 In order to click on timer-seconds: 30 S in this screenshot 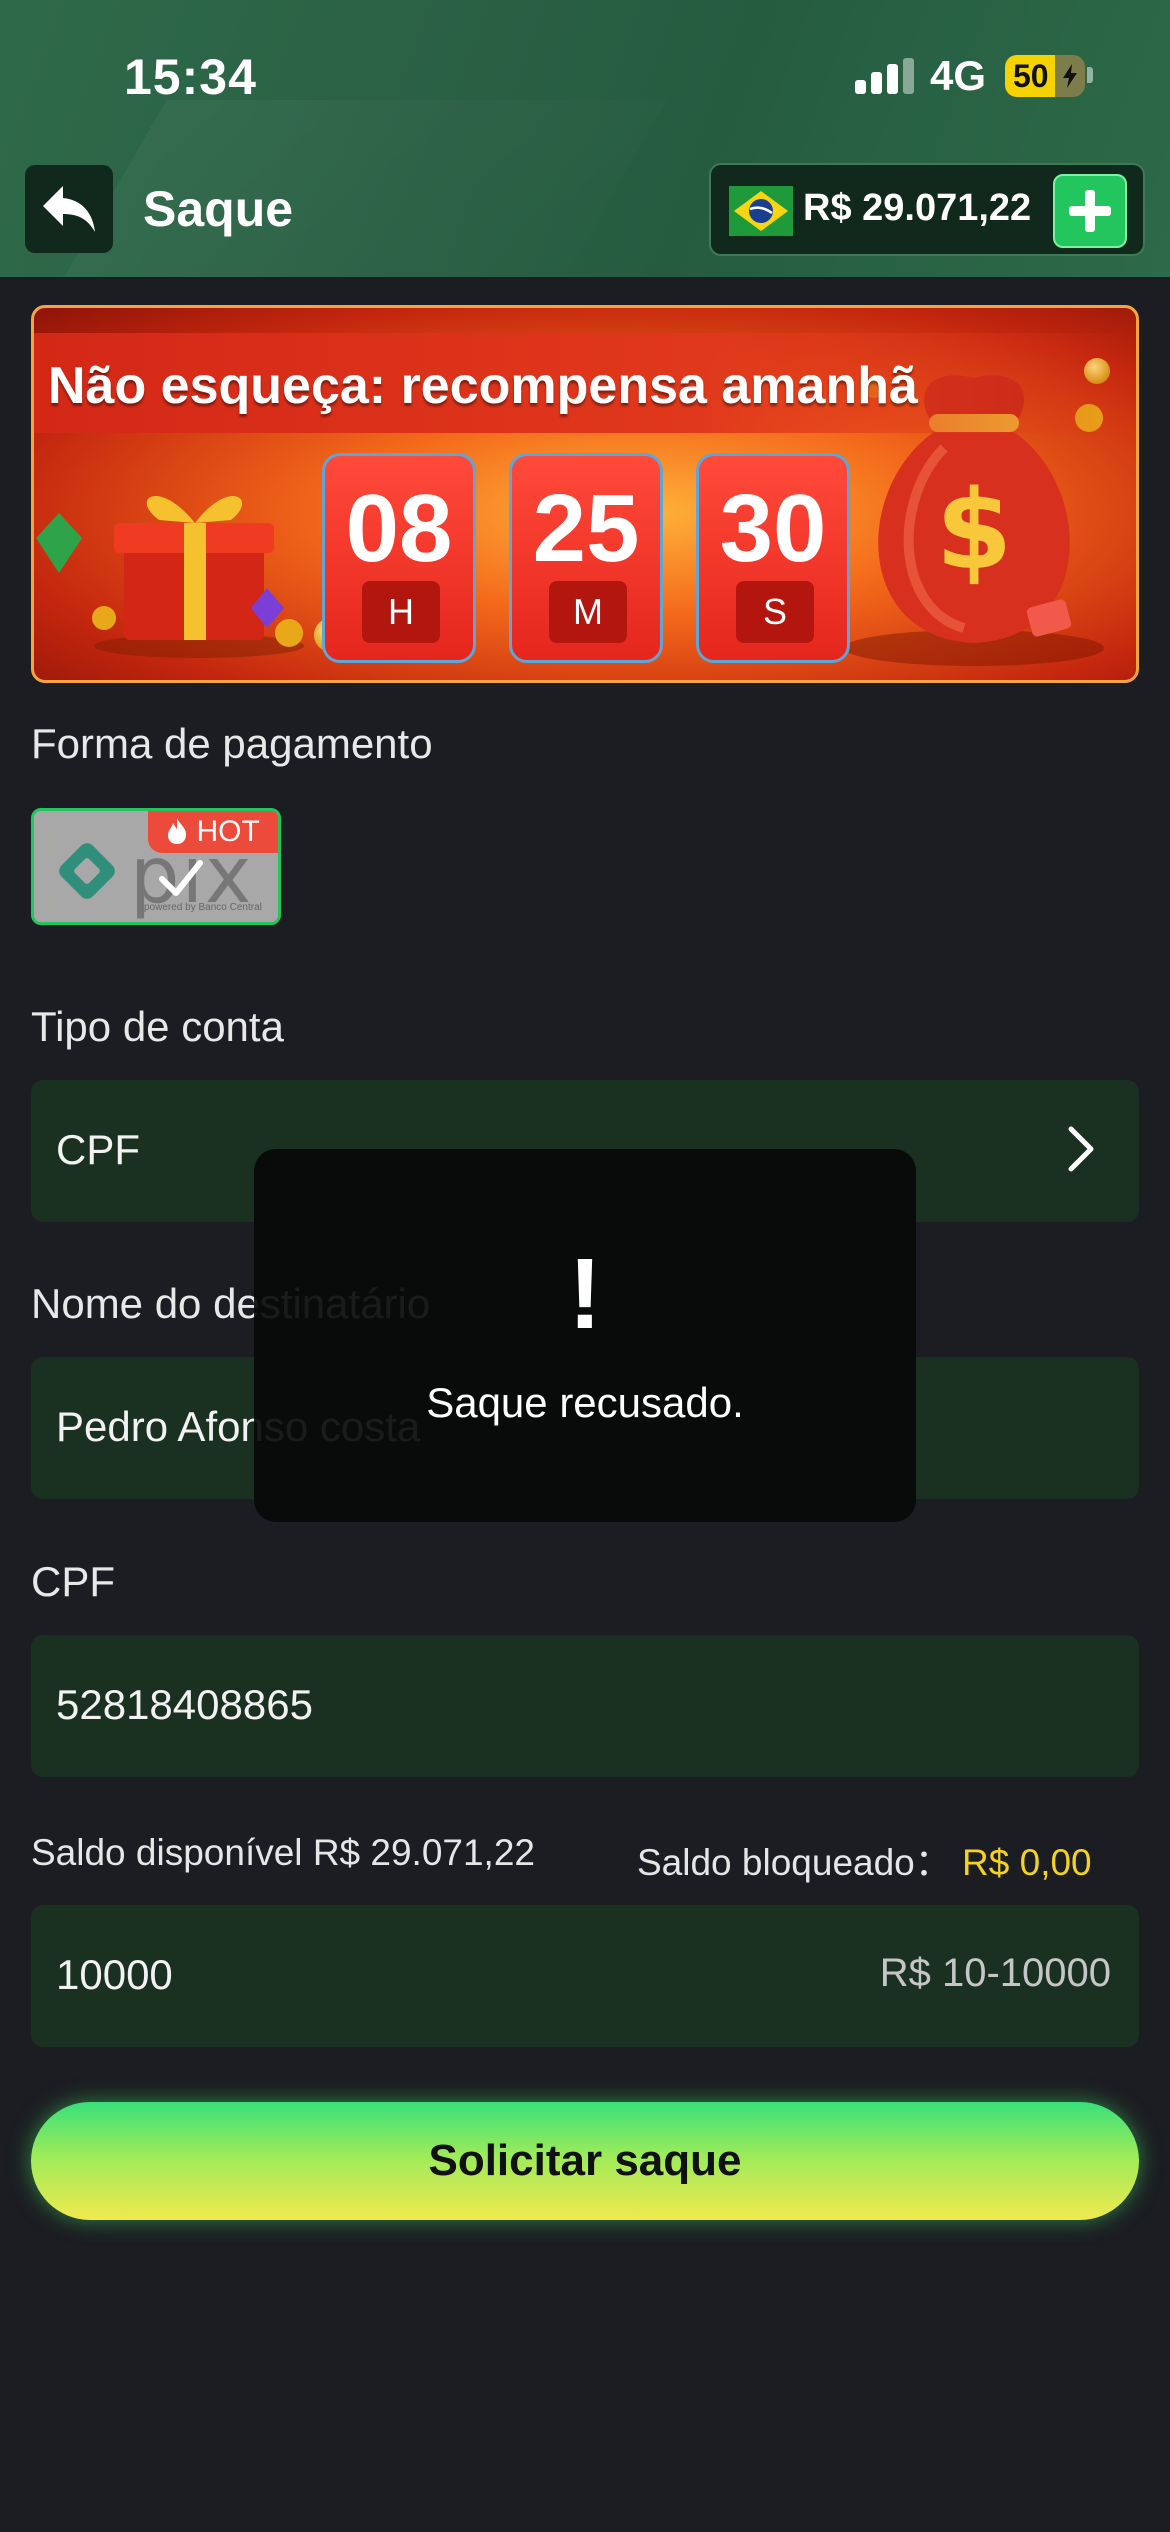, I will do `click(773, 558)`.